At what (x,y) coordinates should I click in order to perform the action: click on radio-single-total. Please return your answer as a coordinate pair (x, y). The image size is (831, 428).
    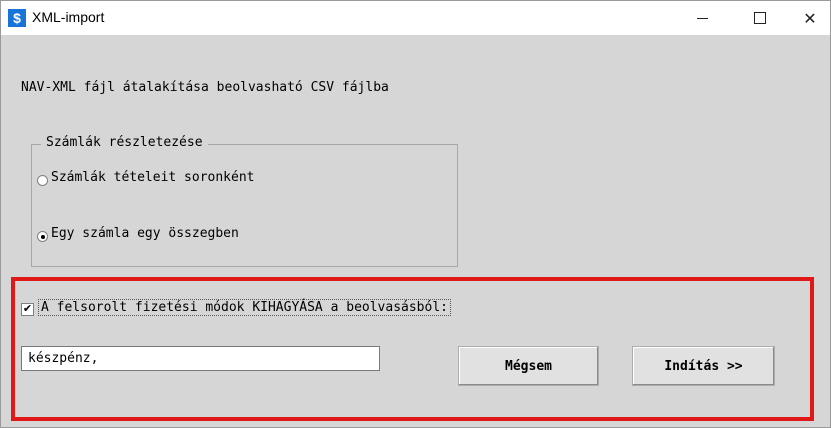
    Looking at the image, I should click on (42, 236).